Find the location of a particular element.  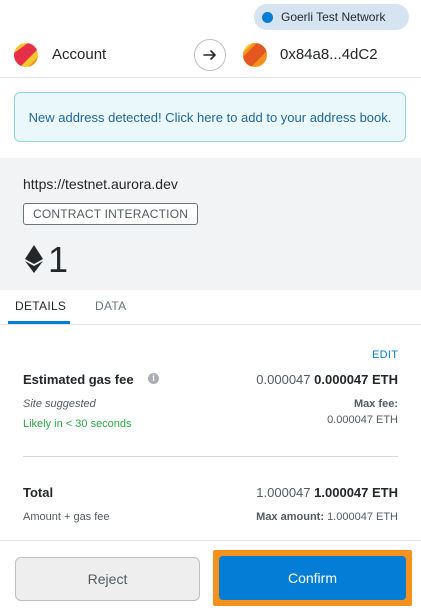

network-selector: Goerli Test Network is located at coordinates (331, 17).